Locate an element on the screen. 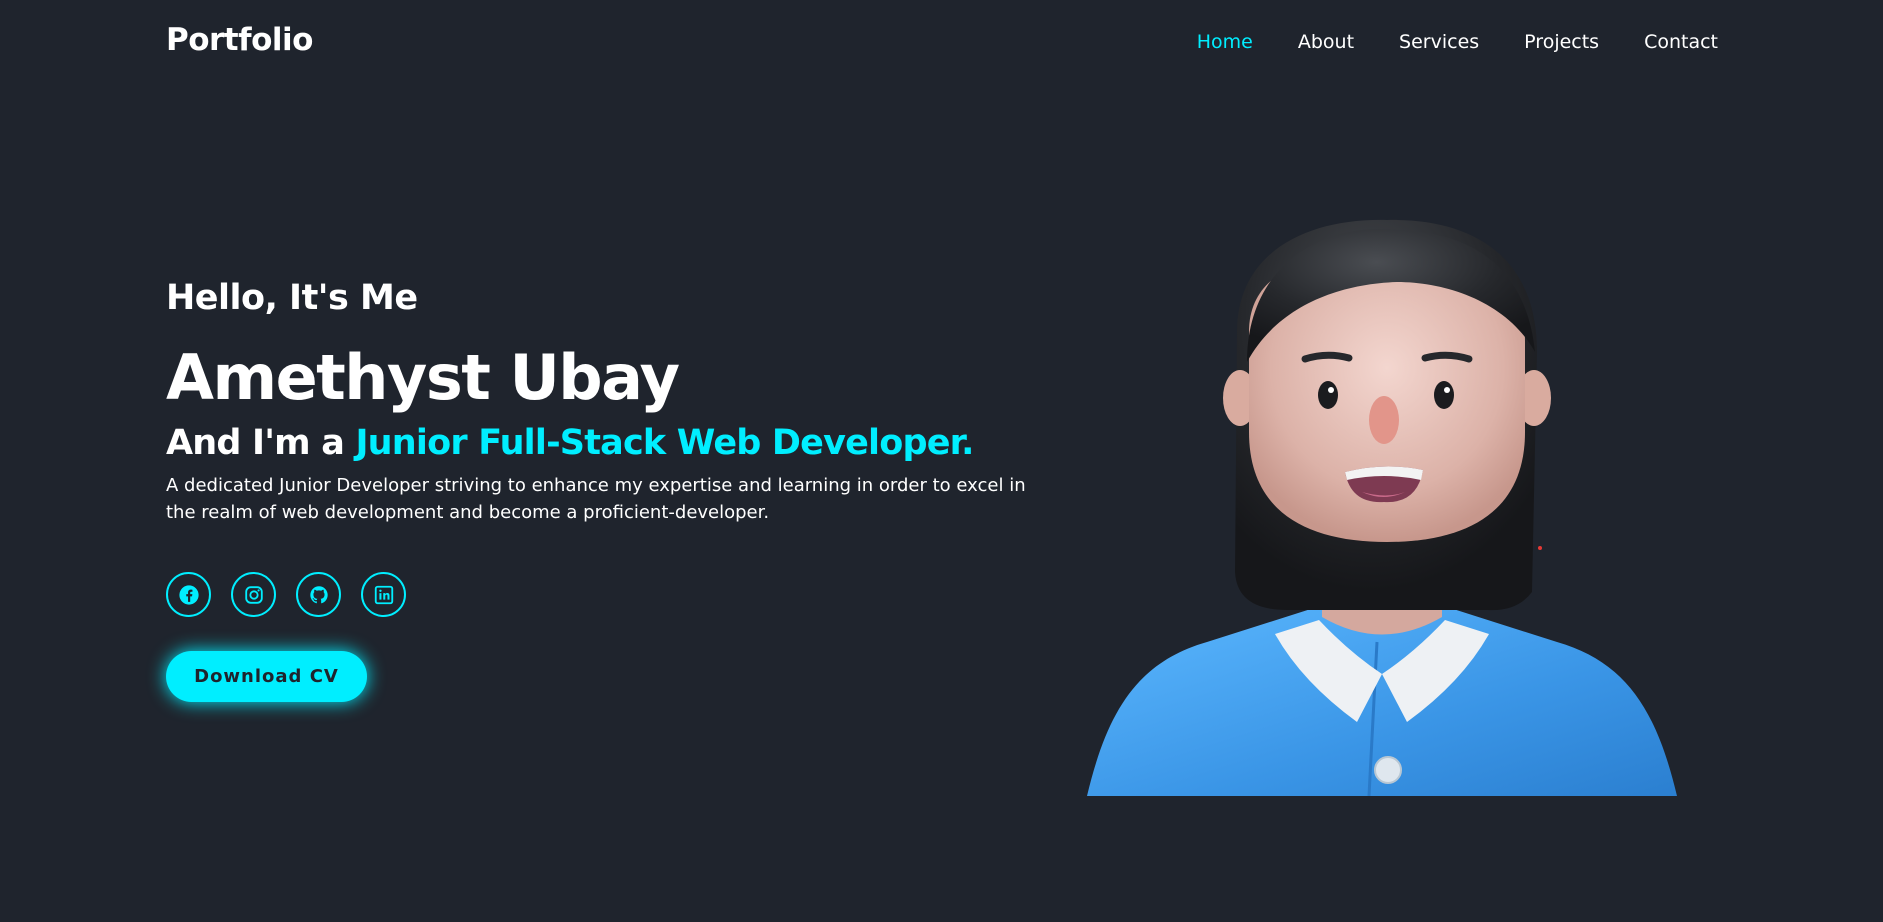 The height and width of the screenshot is (922, 1883). github-icon is located at coordinates (318, 594).